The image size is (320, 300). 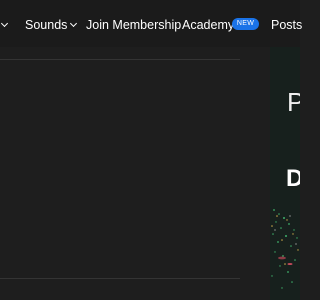 I want to click on nav-item-academy: Academy, so click(x=208, y=25).